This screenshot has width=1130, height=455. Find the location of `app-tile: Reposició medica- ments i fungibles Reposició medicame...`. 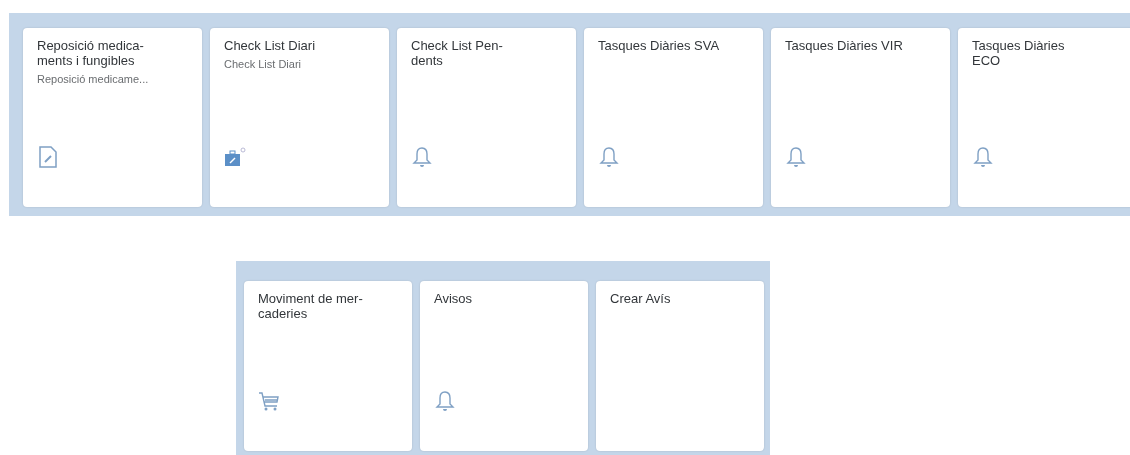

app-tile: Reposició medica- ments i fungibles Reposició medicame... is located at coordinates (112, 117).